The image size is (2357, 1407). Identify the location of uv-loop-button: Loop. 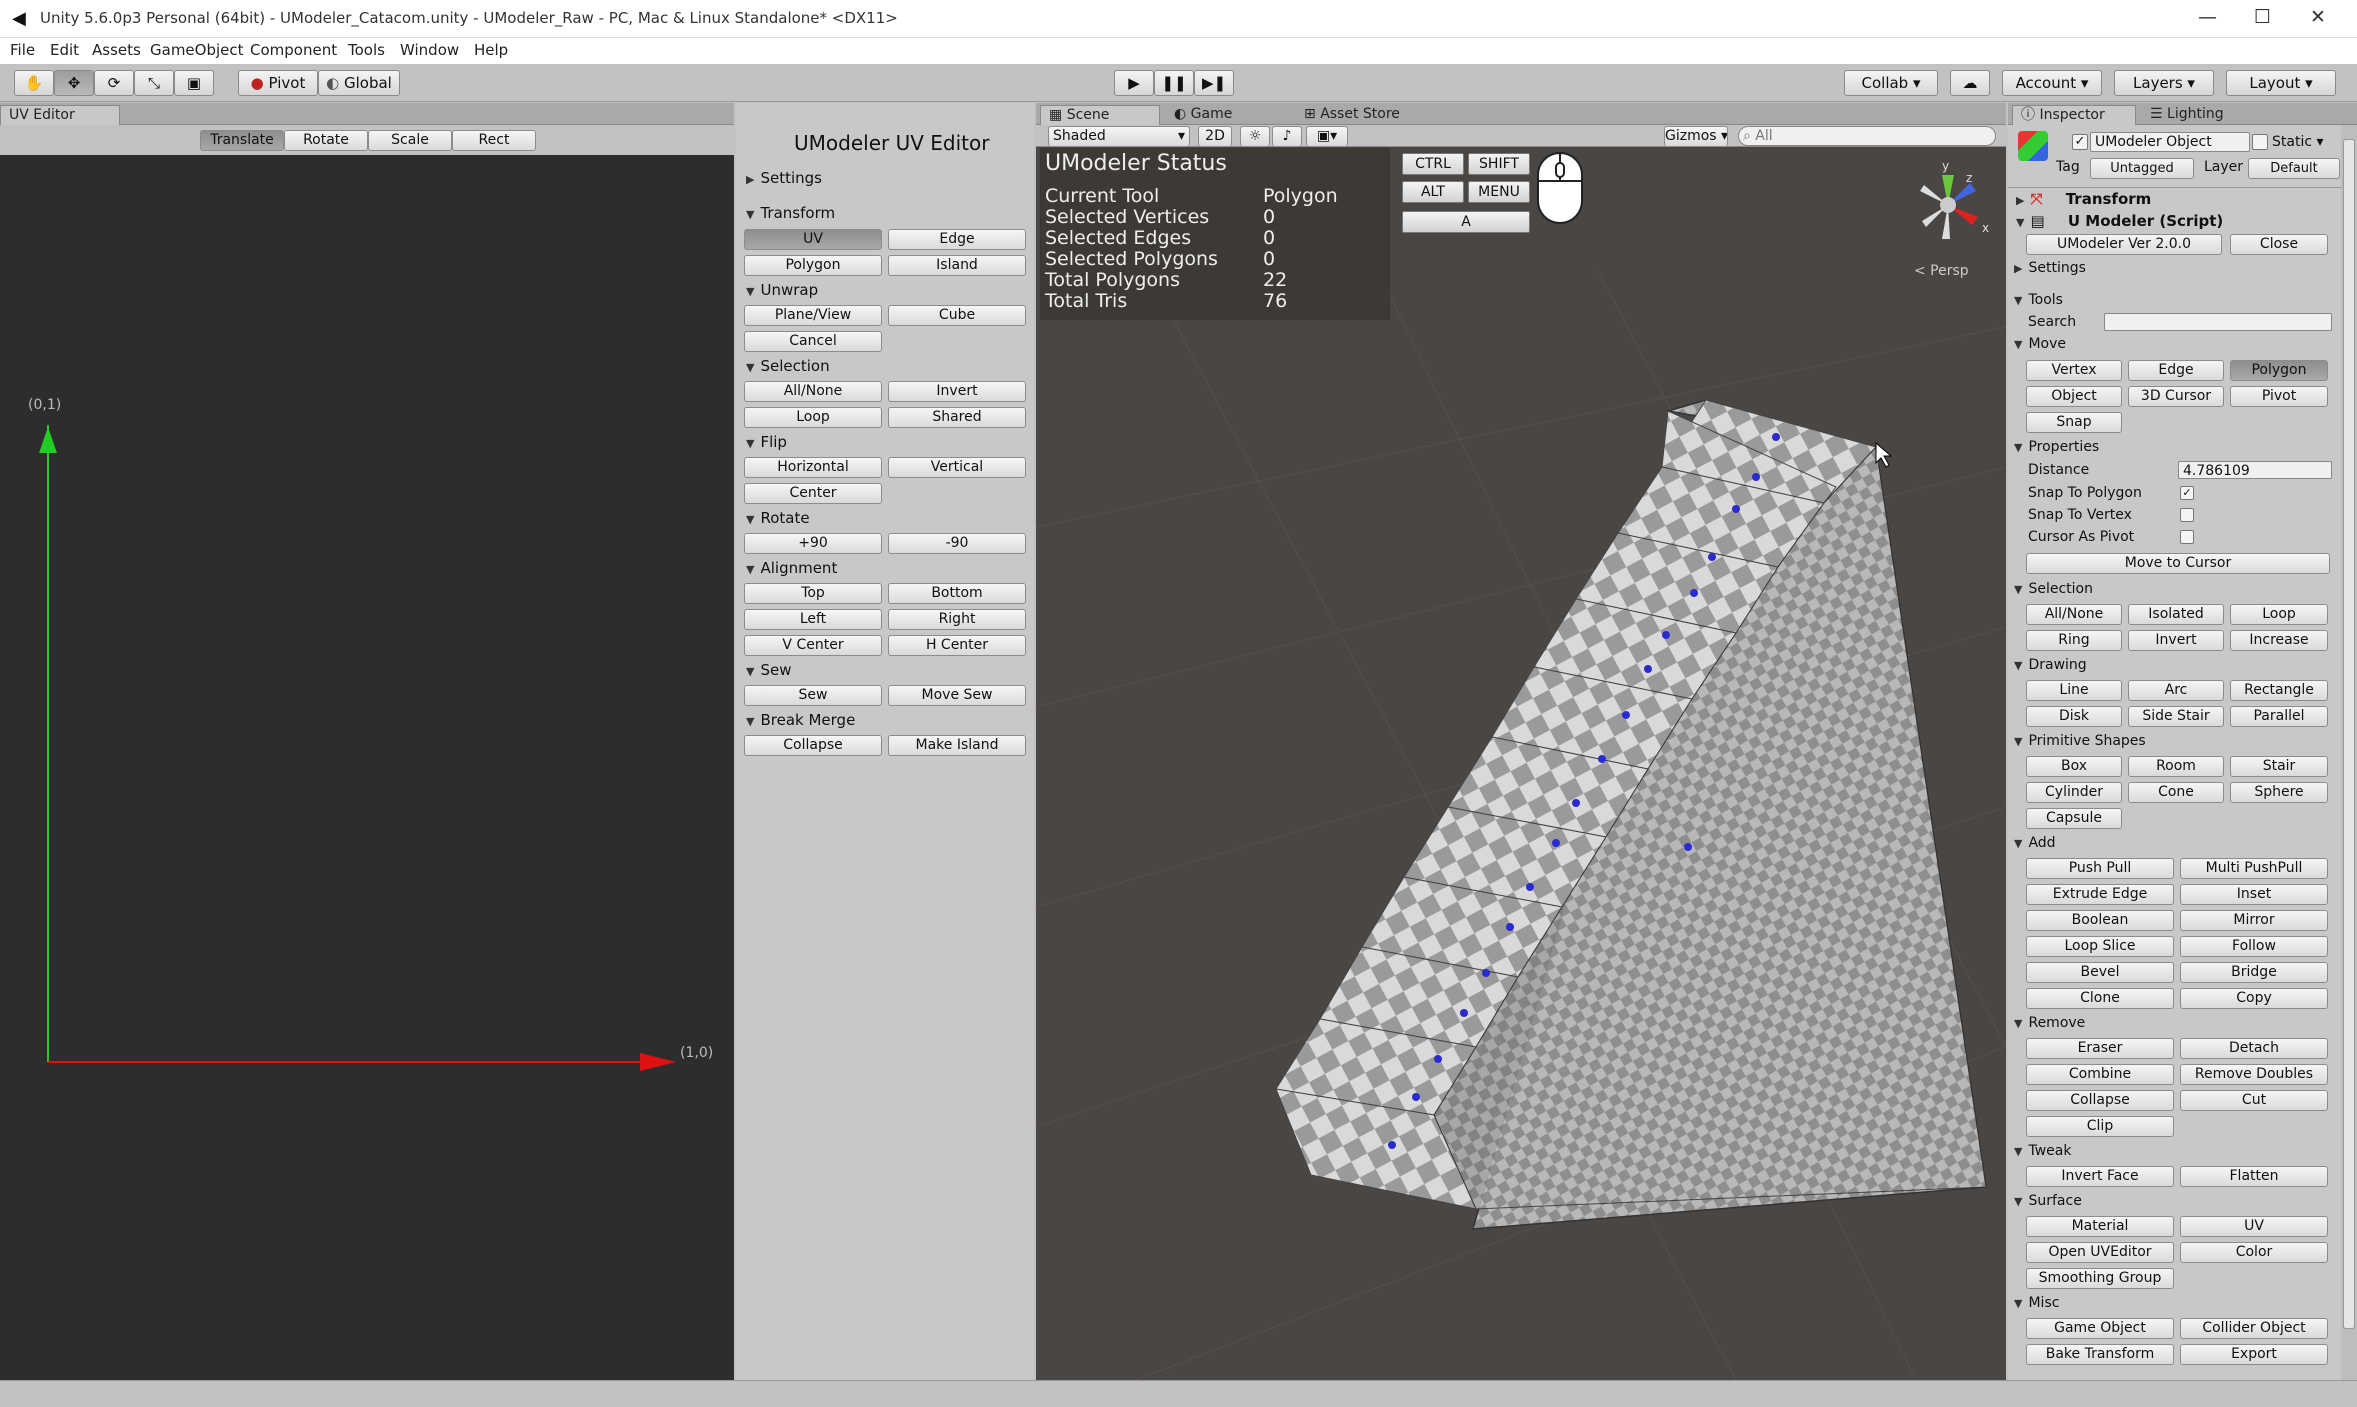
(813, 417).